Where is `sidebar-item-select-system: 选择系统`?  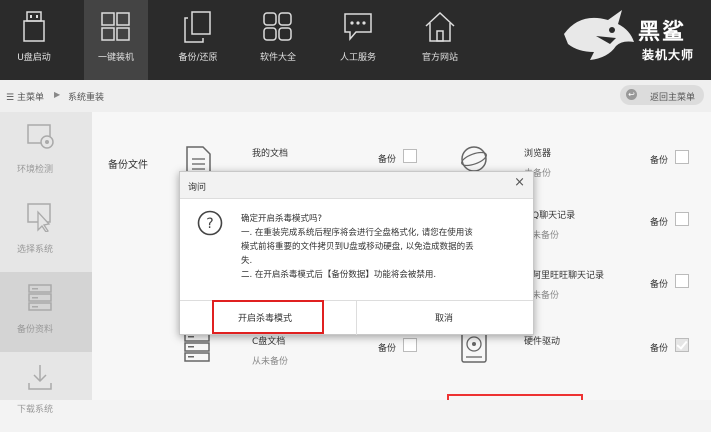 sidebar-item-select-system: 选择系统 is located at coordinates (46, 232).